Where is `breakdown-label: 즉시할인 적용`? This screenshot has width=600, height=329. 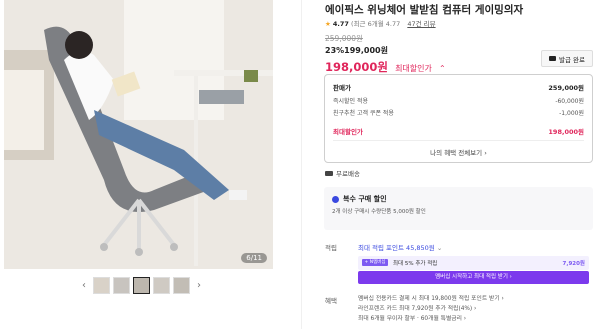
breakdown-label: 즉시할인 적용 is located at coordinates (351, 101).